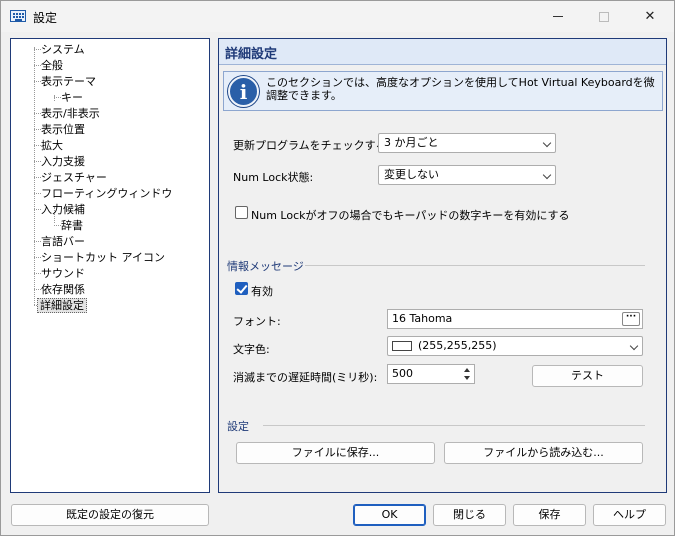 The height and width of the screenshot is (536, 675). I want to click on numpad-checkbox-label: Num Lockがオフの場合でもキーパッドの数字キーを有効にする, so click(410, 215).